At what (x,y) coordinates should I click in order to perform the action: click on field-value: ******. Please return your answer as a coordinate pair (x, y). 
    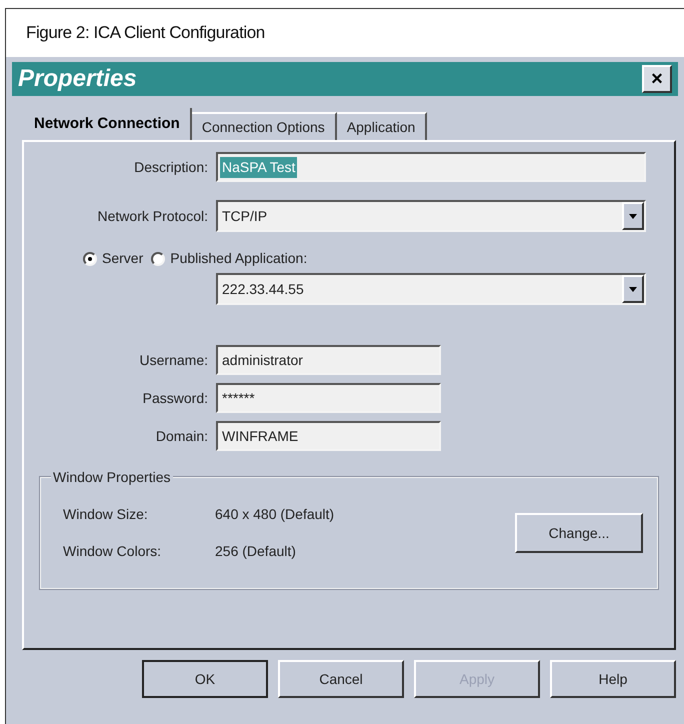
    Looking at the image, I should click on (238, 398).